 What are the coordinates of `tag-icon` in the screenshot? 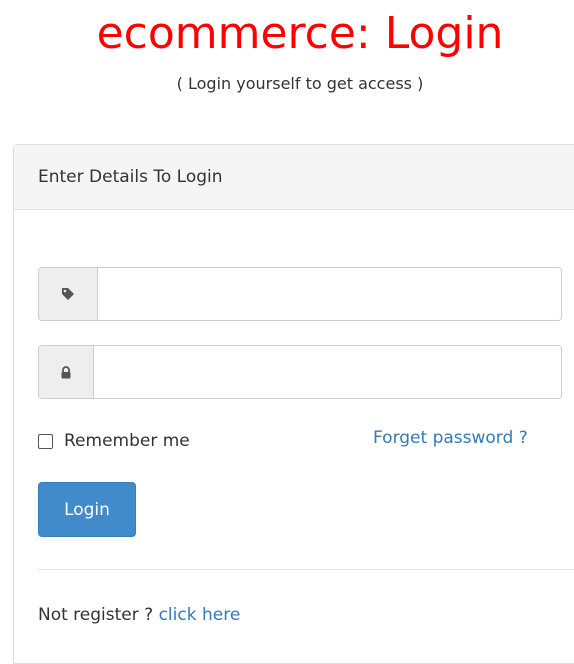 It's located at (68, 294).